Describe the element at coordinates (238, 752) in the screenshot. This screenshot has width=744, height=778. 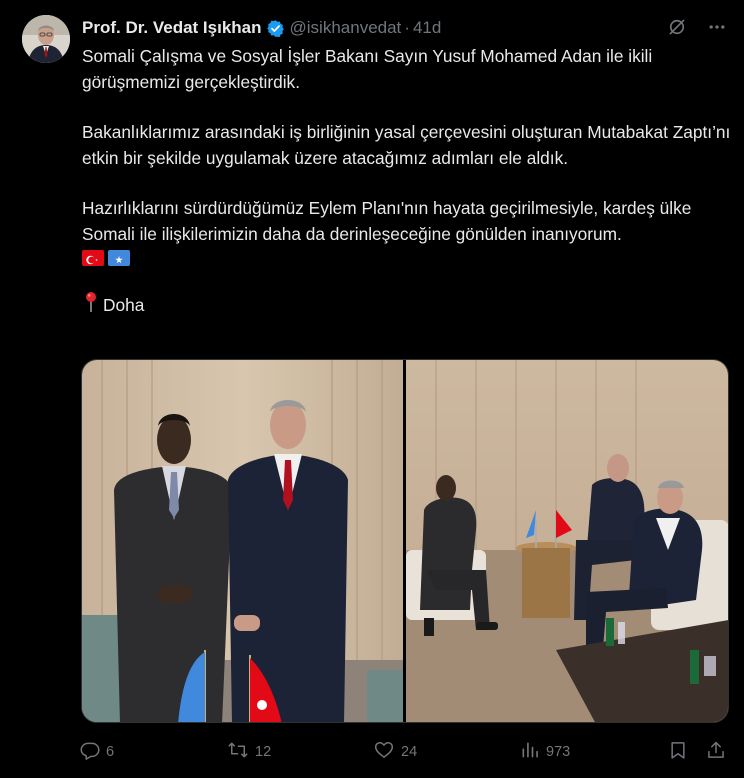
I see `retweet-icon` at that location.